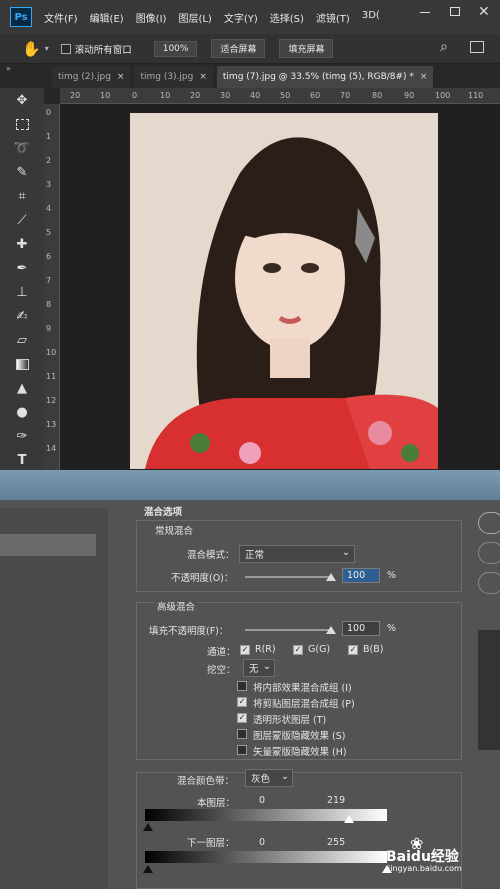 The width and height of the screenshot is (500, 889). Describe the element at coordinates (225, 95) in the screenshot. I see `ruler-label: 30` at that location.